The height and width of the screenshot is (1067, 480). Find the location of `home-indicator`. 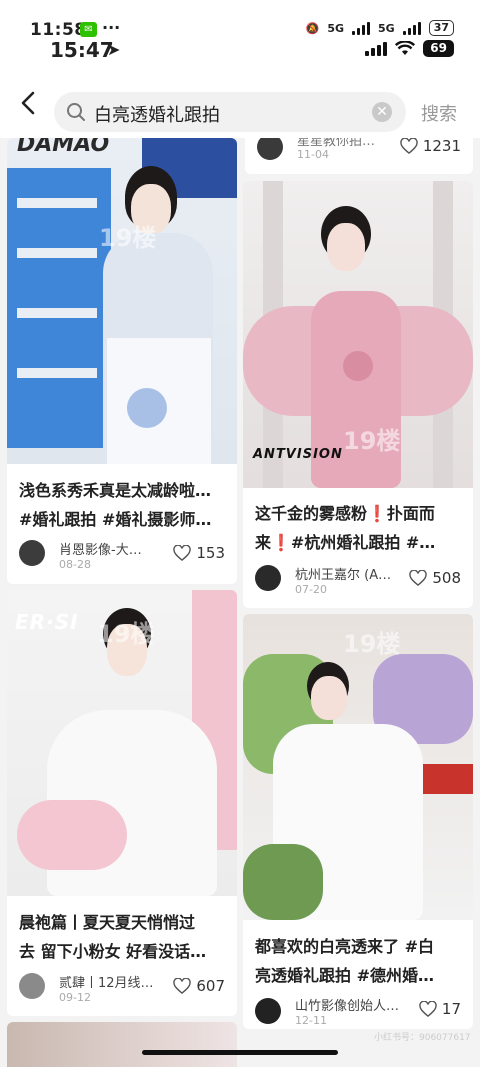

home-indicator is located at coordinates (240, 1052).